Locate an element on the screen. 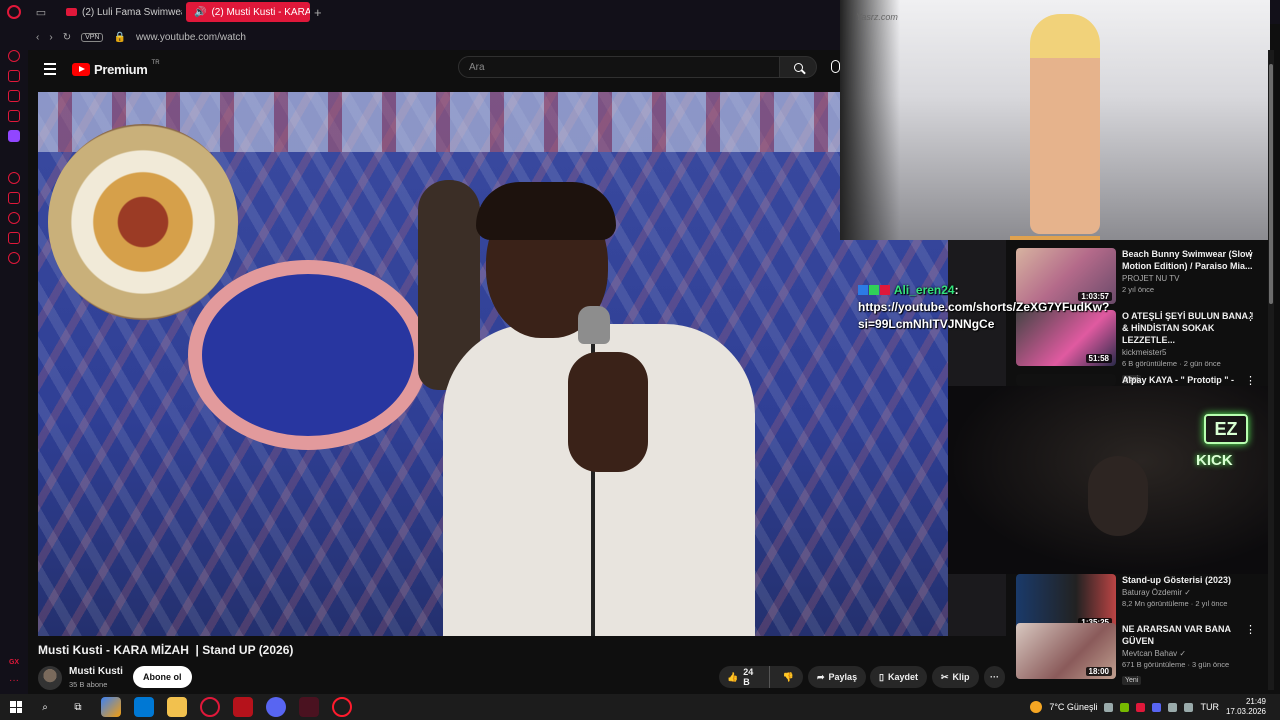 The width and height of the screenshot is (1280, 720). video-thumbnail: 1:35:25 is located at coordinates (1066, 602).